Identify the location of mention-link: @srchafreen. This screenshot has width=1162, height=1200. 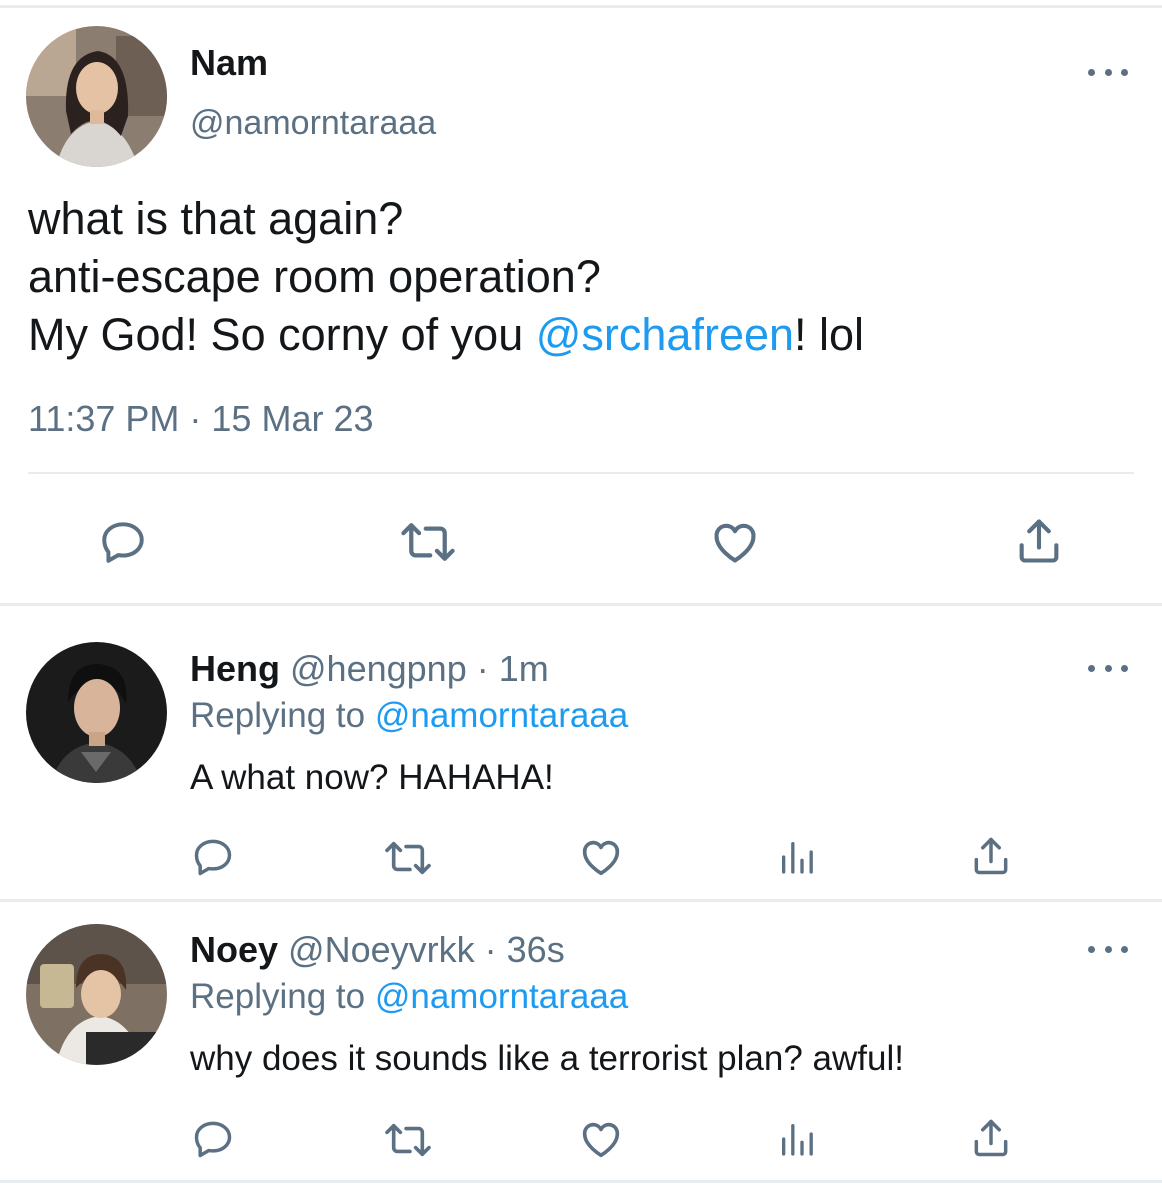
(665, 334).